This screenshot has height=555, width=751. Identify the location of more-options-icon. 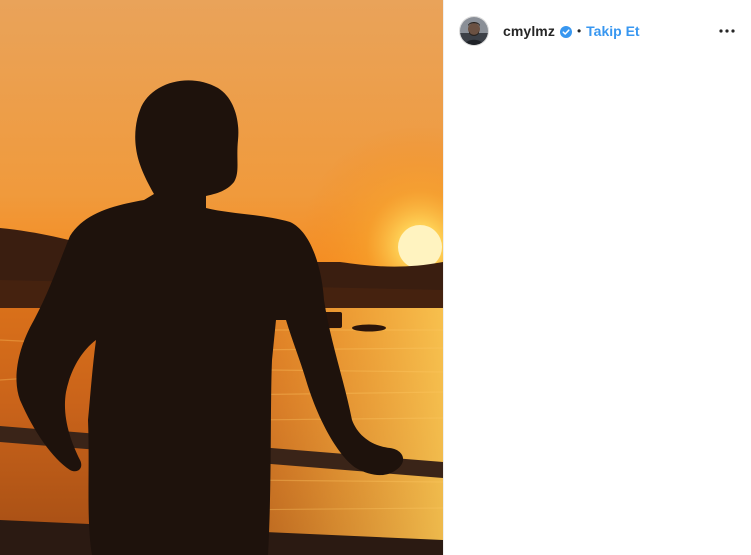
(727, 31).